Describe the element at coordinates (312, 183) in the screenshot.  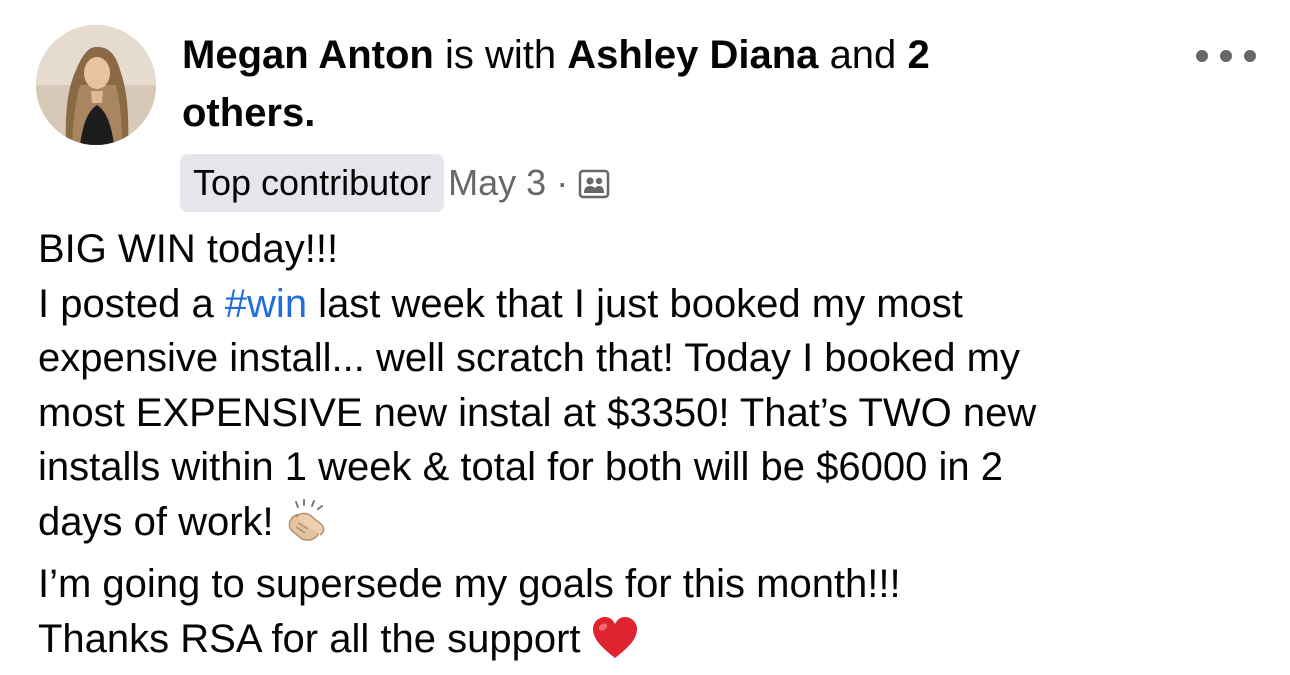
I see `top-contributor-badge: Top contributor` at that location.